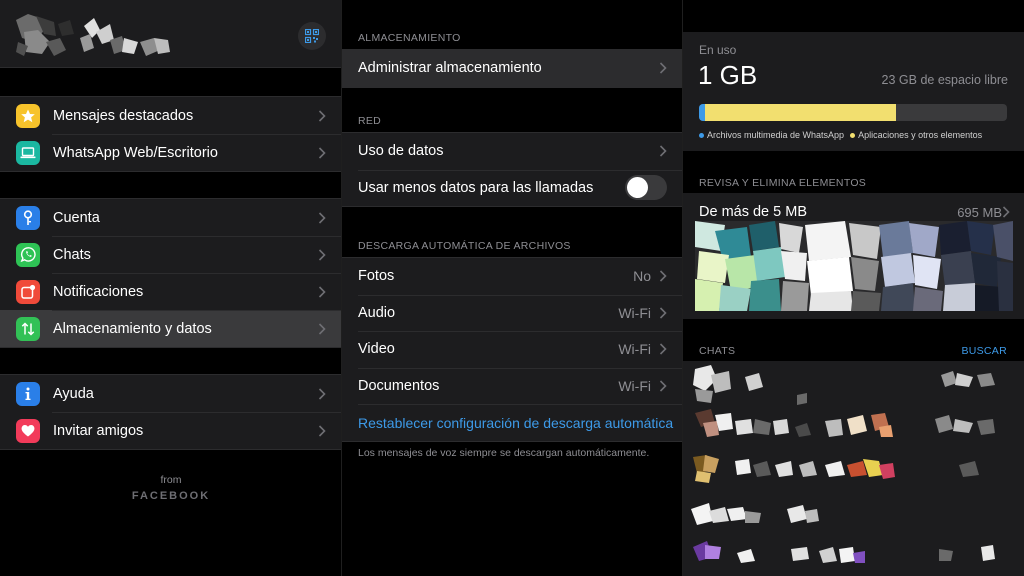  I want to click on low-data-calls-item: Usar menos datos para las llamadas, so click(512, 188).